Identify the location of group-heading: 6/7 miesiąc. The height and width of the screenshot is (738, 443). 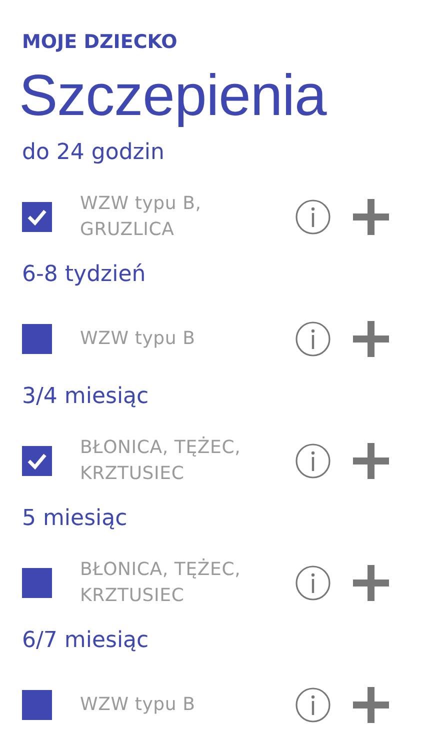
(86, 641).